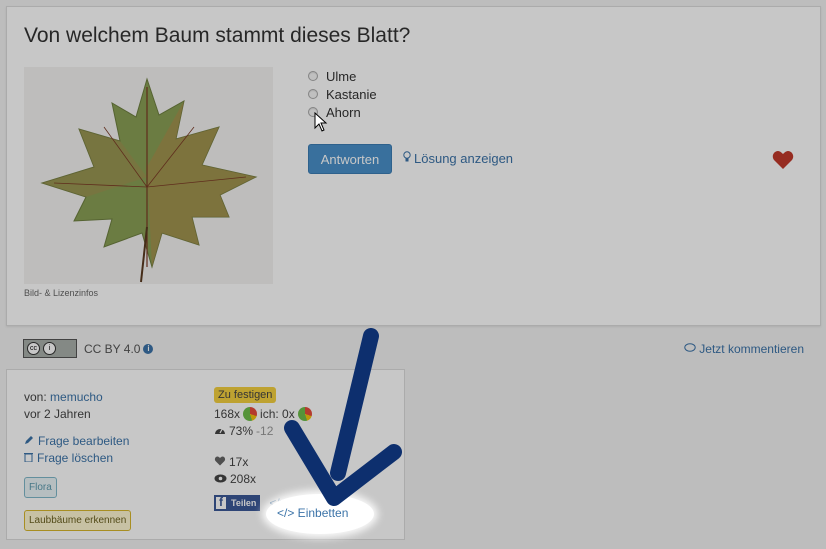 The image size is (826, 549). Describe the element at coordinates (245, 395) in the screenshot. I see `status-badge: Zu festigen` at that location.